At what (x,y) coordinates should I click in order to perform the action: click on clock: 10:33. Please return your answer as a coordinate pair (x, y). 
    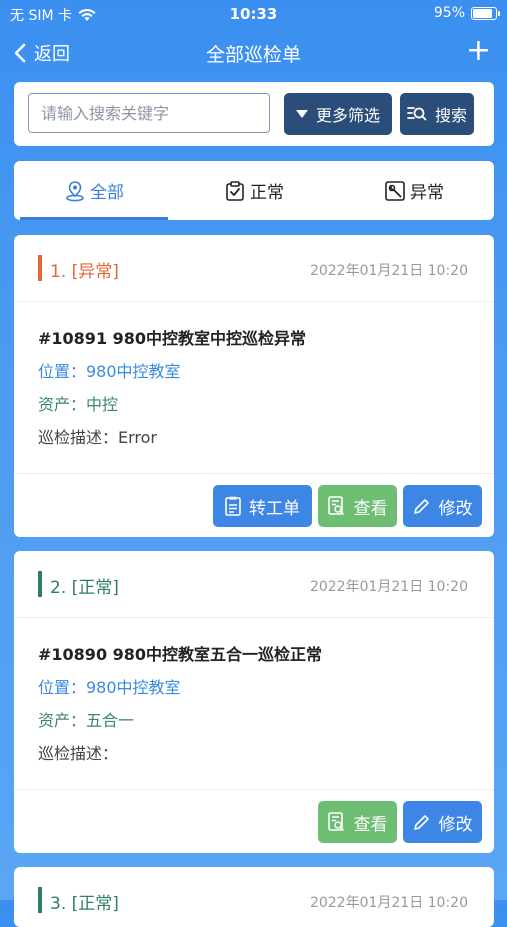
    Looking at the image, I should click on (253, 14).